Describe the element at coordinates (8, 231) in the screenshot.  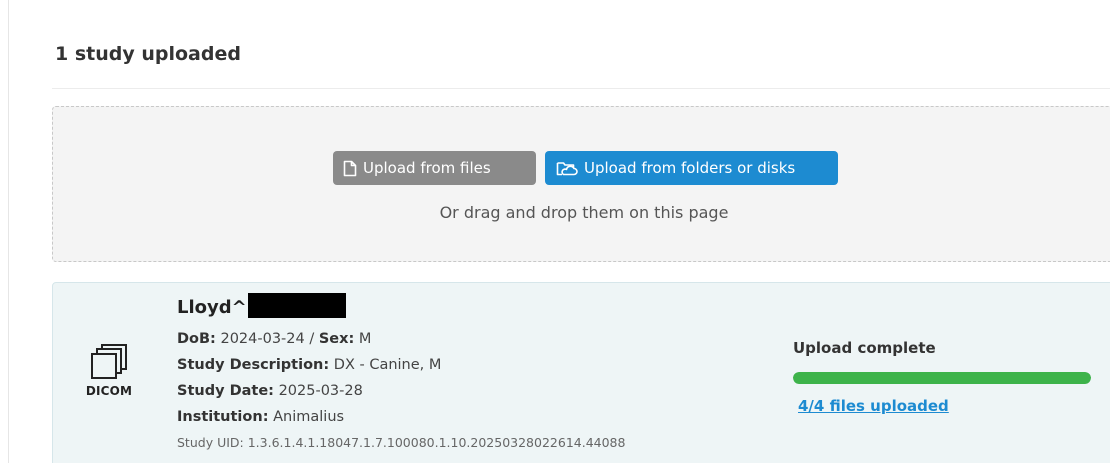
I see `left-divider` at that location.